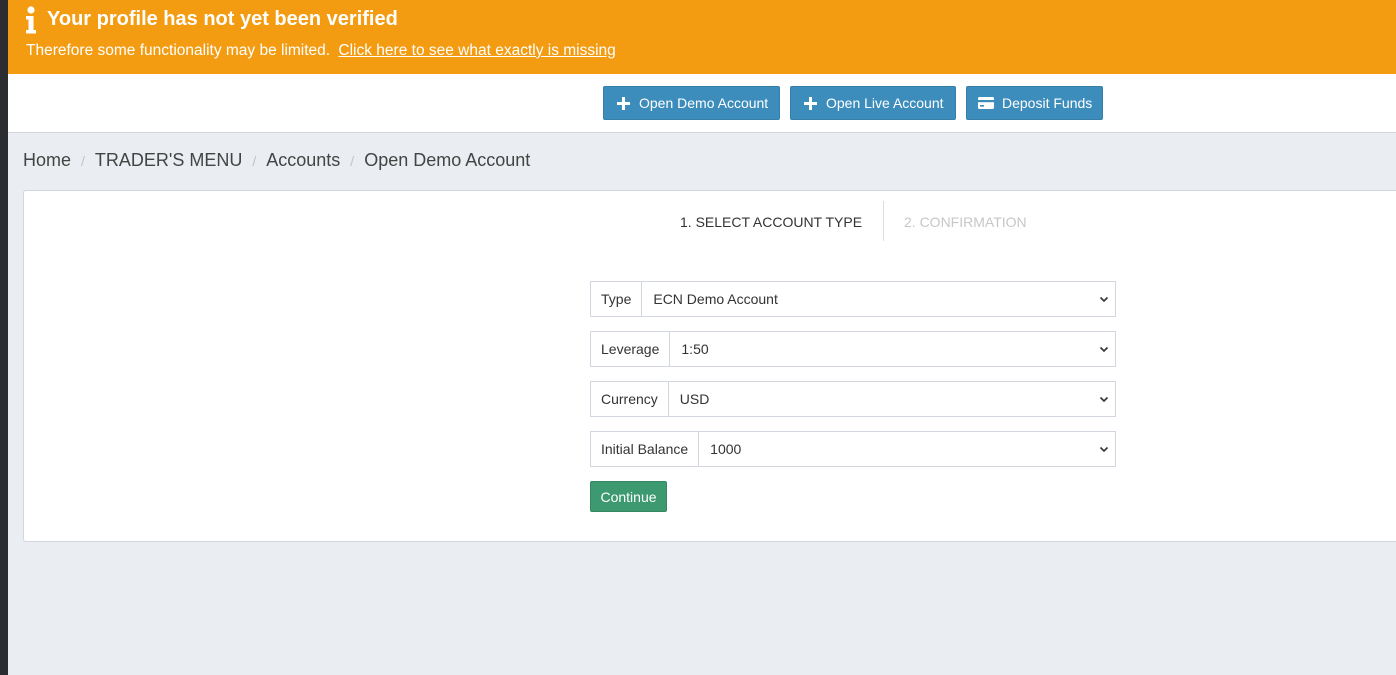 The width and height of the screenshot is (1396, 675). I want to click on breadcrumb-home: Home, so click(47, 160).